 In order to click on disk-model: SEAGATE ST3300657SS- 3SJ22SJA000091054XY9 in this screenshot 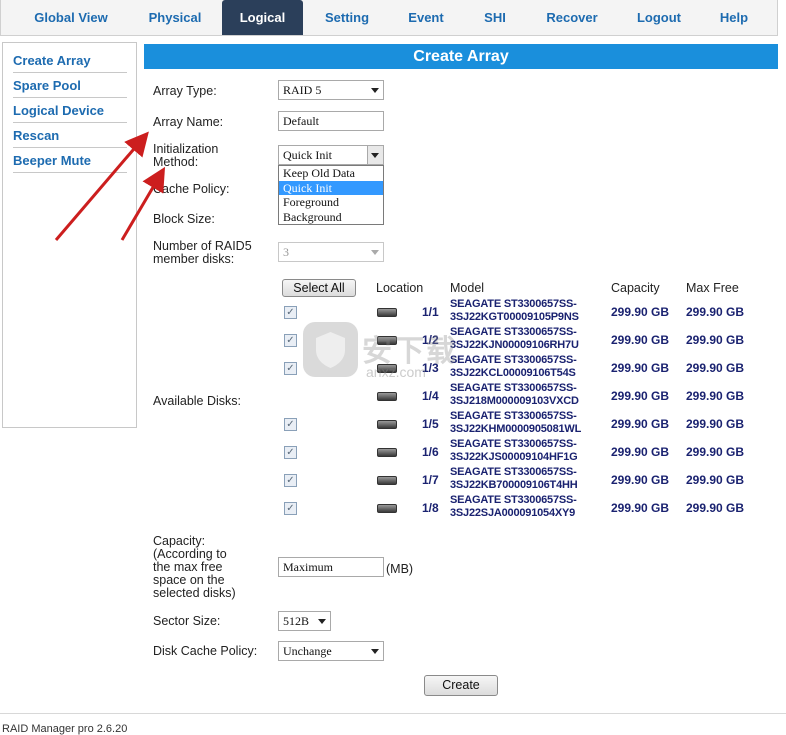, I will do `click(513, 506)`.